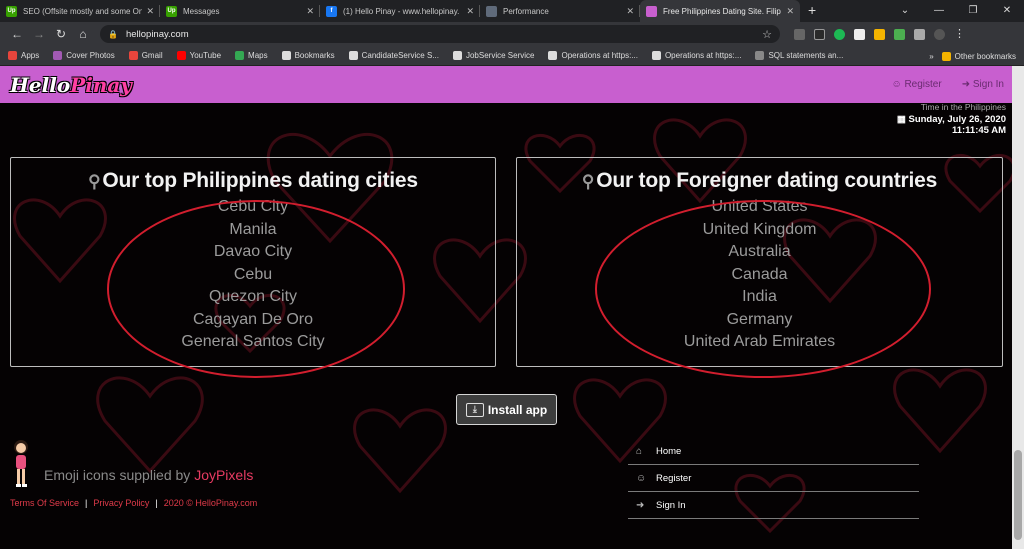  I want to click on close-window-button: ✕, so click(1007, 11).